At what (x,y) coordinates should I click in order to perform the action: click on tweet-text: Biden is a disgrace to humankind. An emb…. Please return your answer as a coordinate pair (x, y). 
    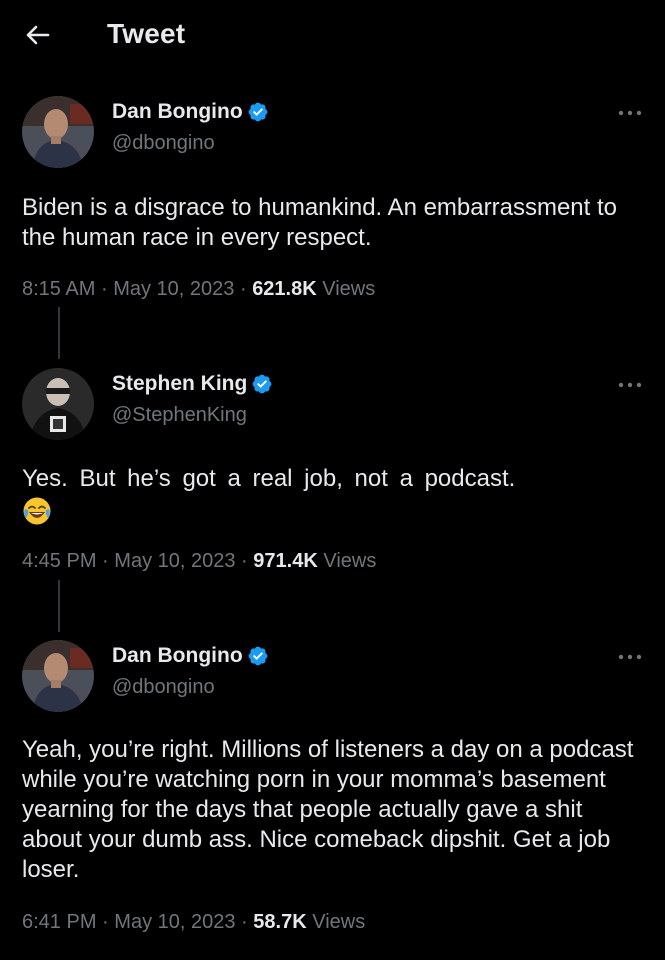
    Looking at the image, I should click on (319, 222).